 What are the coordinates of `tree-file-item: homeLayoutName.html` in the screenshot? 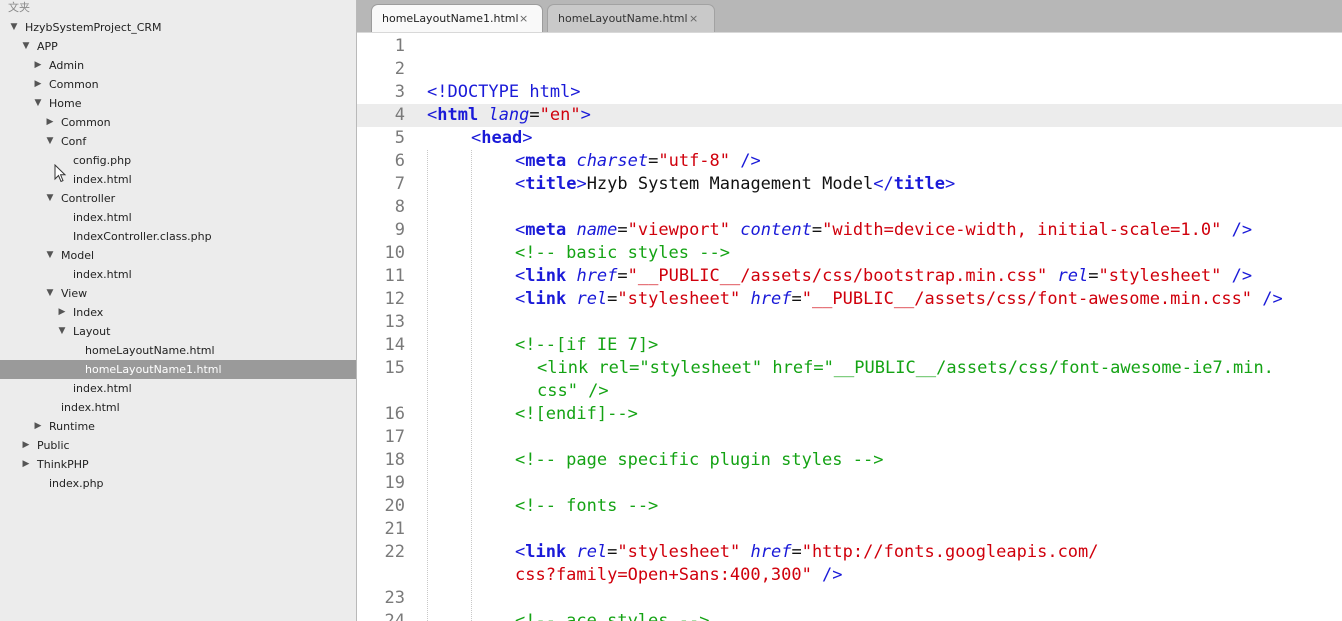 It's located at (178, 350).